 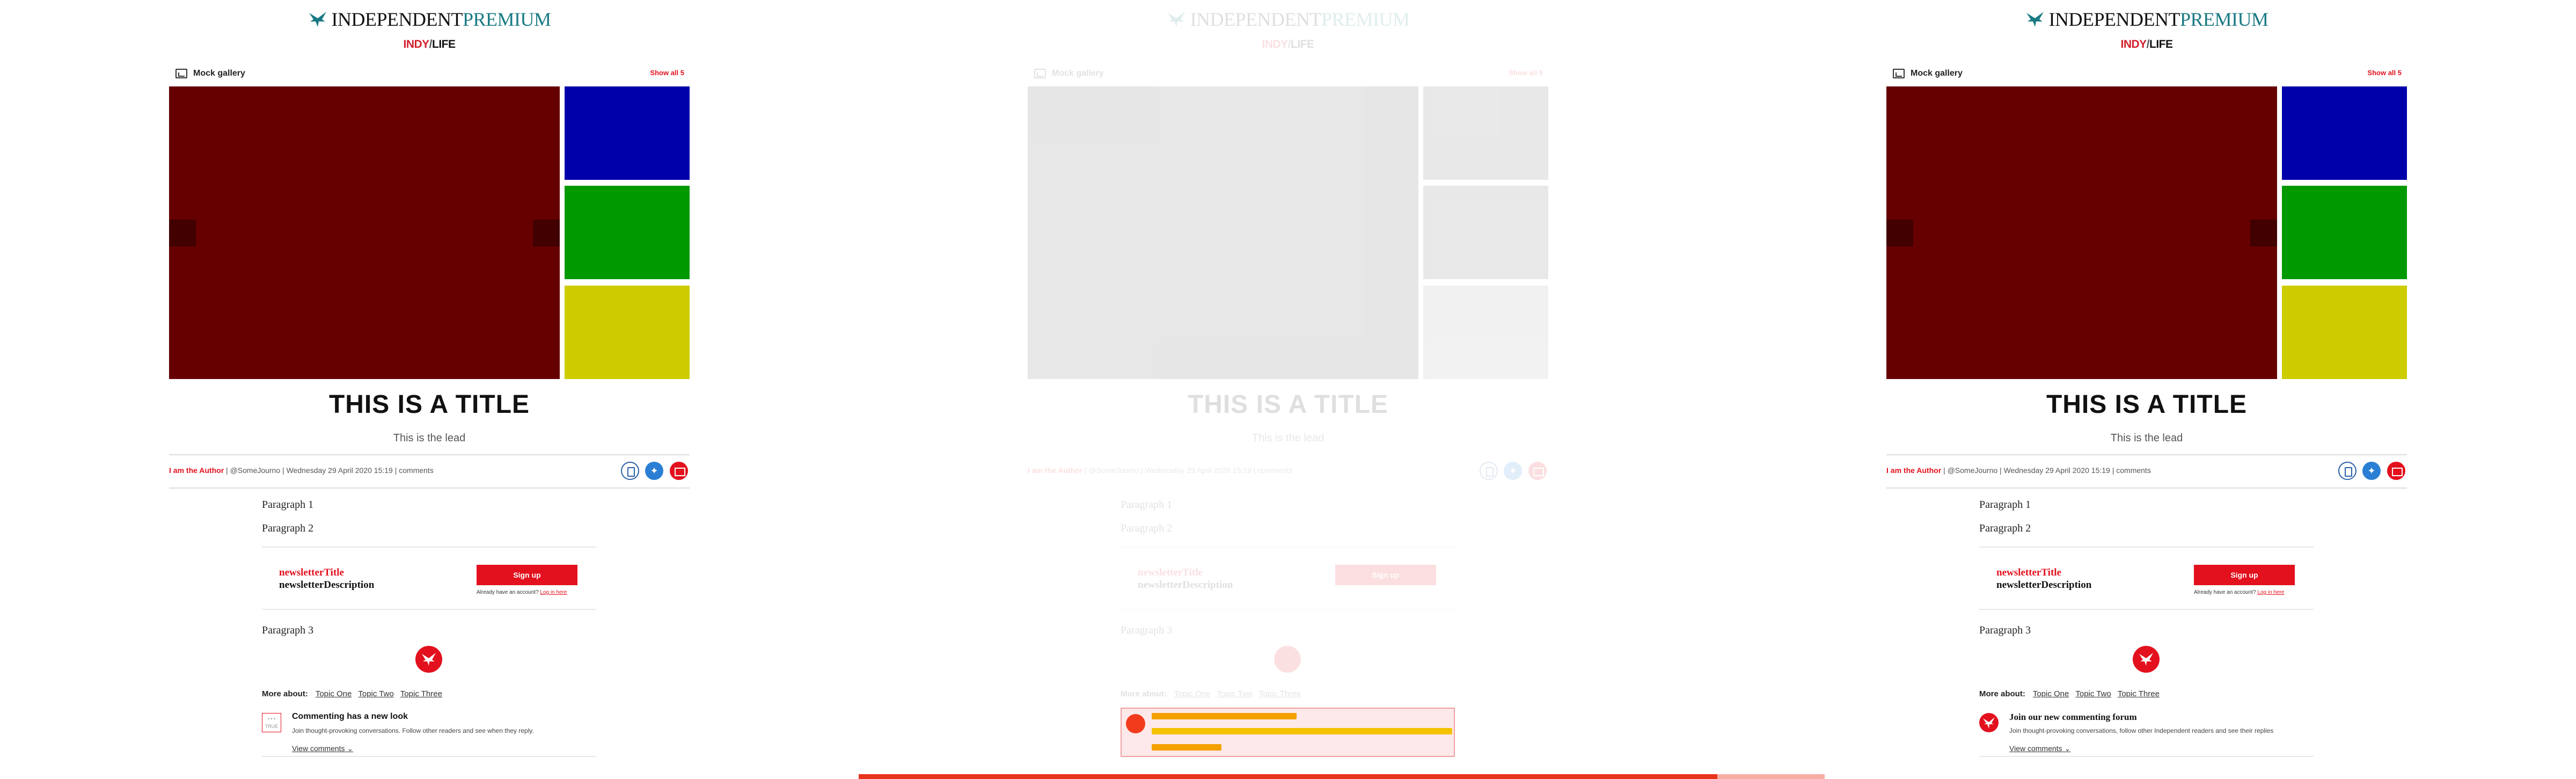 What do you see at coordinates (2146, 74) in the screenshot?
I see `gallery-header: Mock gallery Show all 5` at bounding box center [2146, 74].